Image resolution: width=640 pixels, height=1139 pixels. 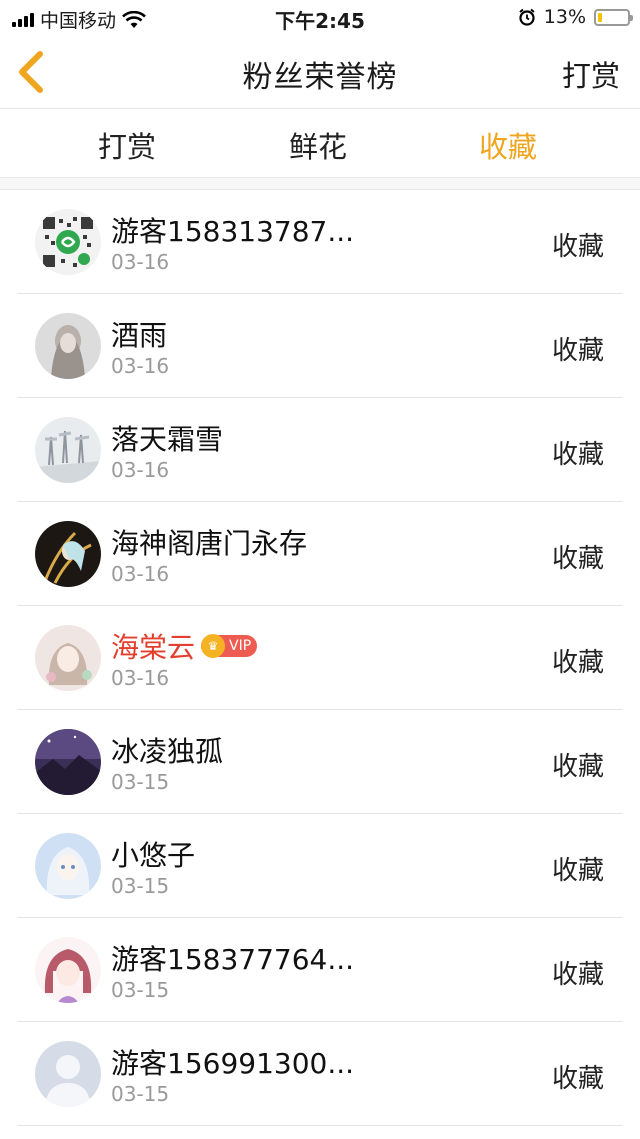 What do you see at coordinates (320, 554) in the screenshot?
I see `list-item: 海神阁唐门永存 03-16 收藏` at bounding box center [320, 554].